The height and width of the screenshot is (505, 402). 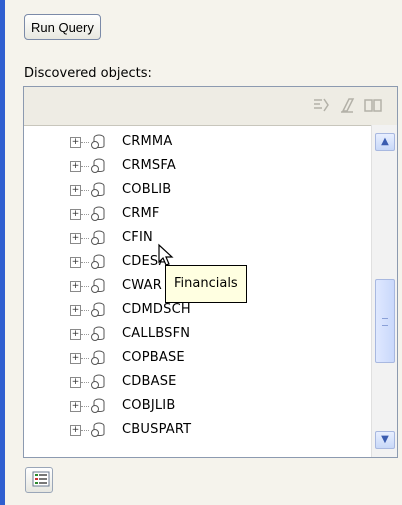 I want to click on tree-row: + CRMMA, so click(x=197, y=143).